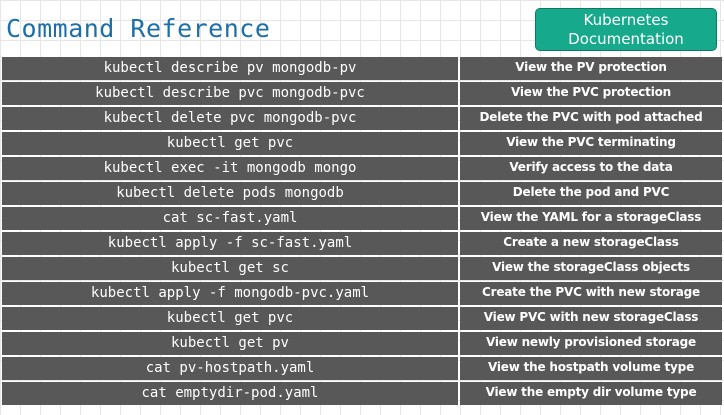 The image size is (724, 415). Describe the element at coordinates (230, 368) in the screenshot. I see `command-cell: cat pv-hostpath.yaml` at that location.